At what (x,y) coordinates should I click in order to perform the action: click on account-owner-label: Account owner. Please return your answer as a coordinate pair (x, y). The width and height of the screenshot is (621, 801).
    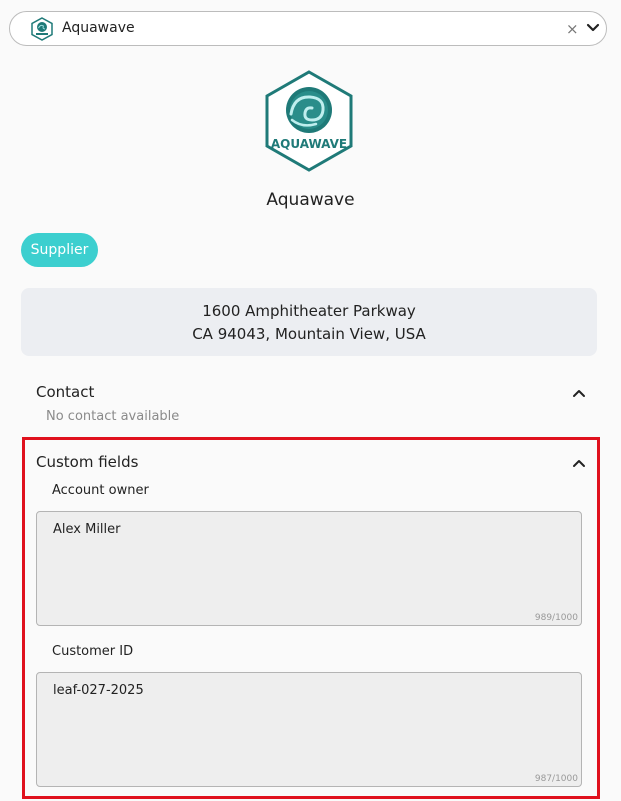
    Looking at the image, I should click on (100, 490).